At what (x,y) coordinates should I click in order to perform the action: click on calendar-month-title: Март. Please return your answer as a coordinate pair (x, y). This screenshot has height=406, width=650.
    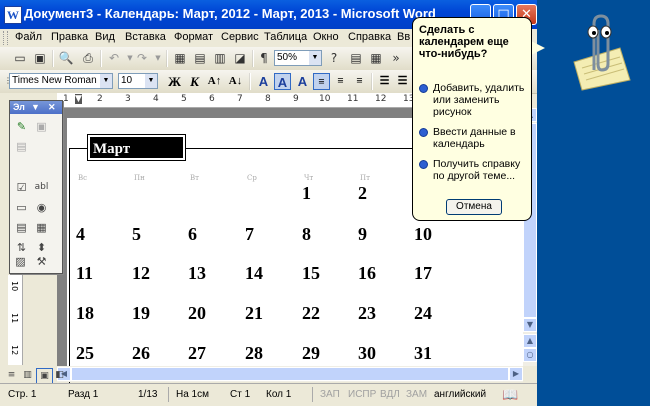
    Looking at the image, I should click on (136, 147).